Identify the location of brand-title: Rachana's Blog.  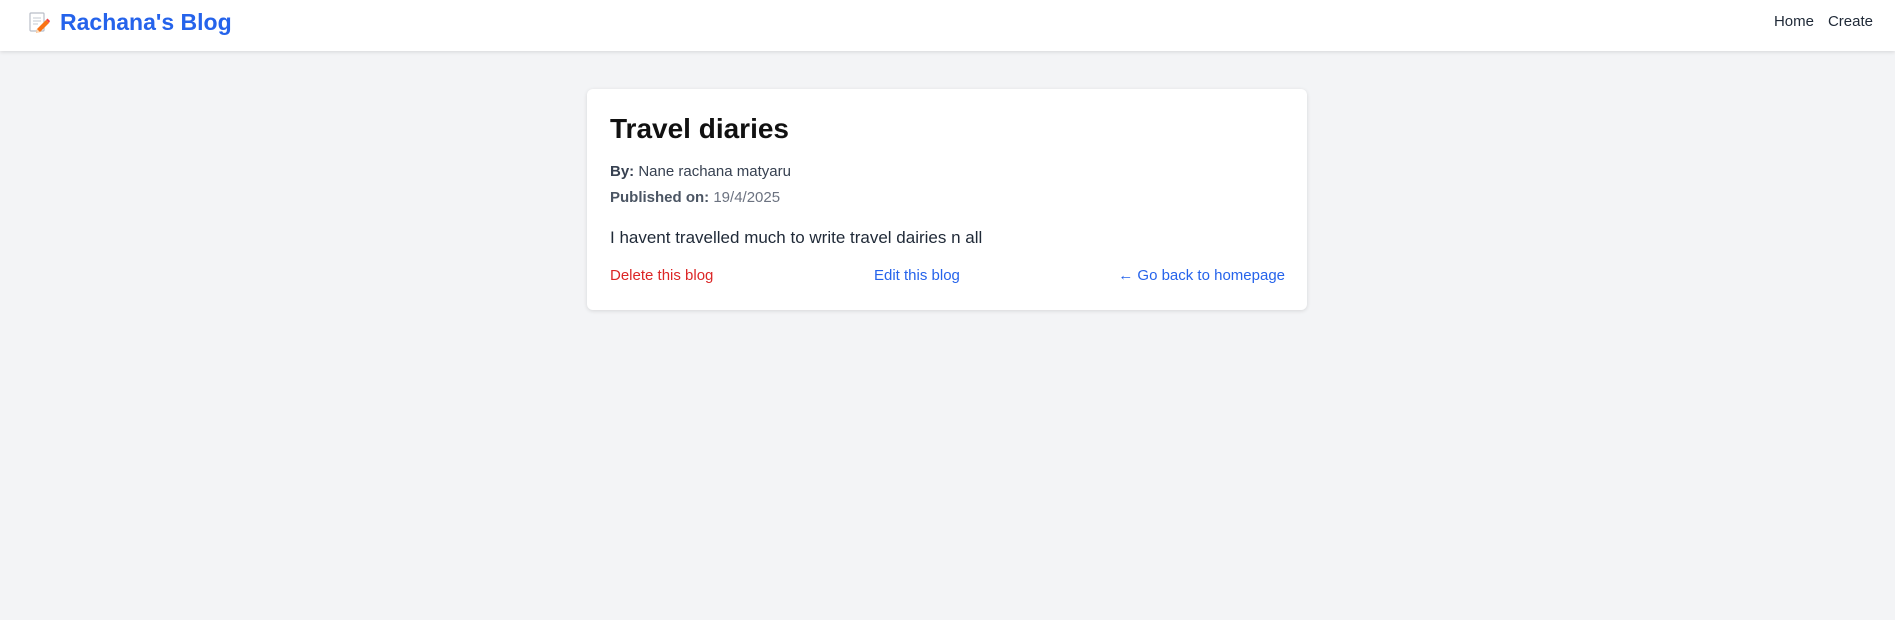
(146, 22).